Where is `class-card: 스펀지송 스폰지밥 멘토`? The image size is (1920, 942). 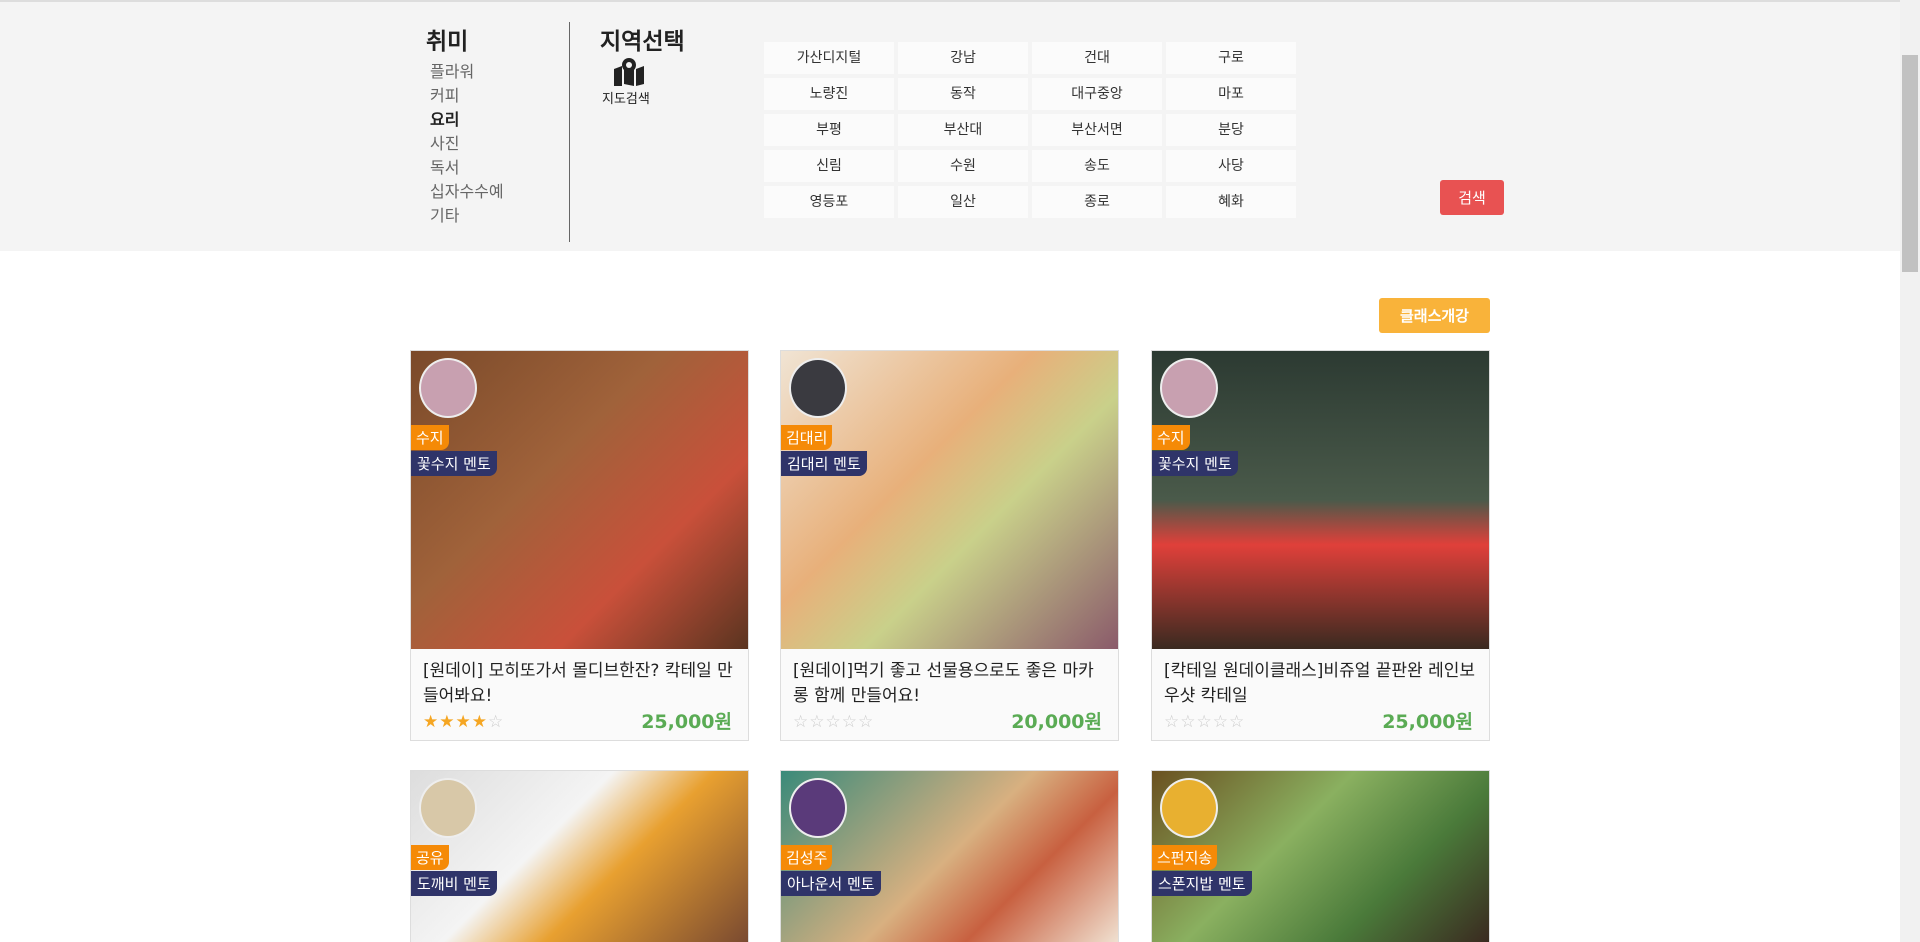
class-card: 스펀지송 스폰지밥 멘토 is located at coordinates (1320, 856).